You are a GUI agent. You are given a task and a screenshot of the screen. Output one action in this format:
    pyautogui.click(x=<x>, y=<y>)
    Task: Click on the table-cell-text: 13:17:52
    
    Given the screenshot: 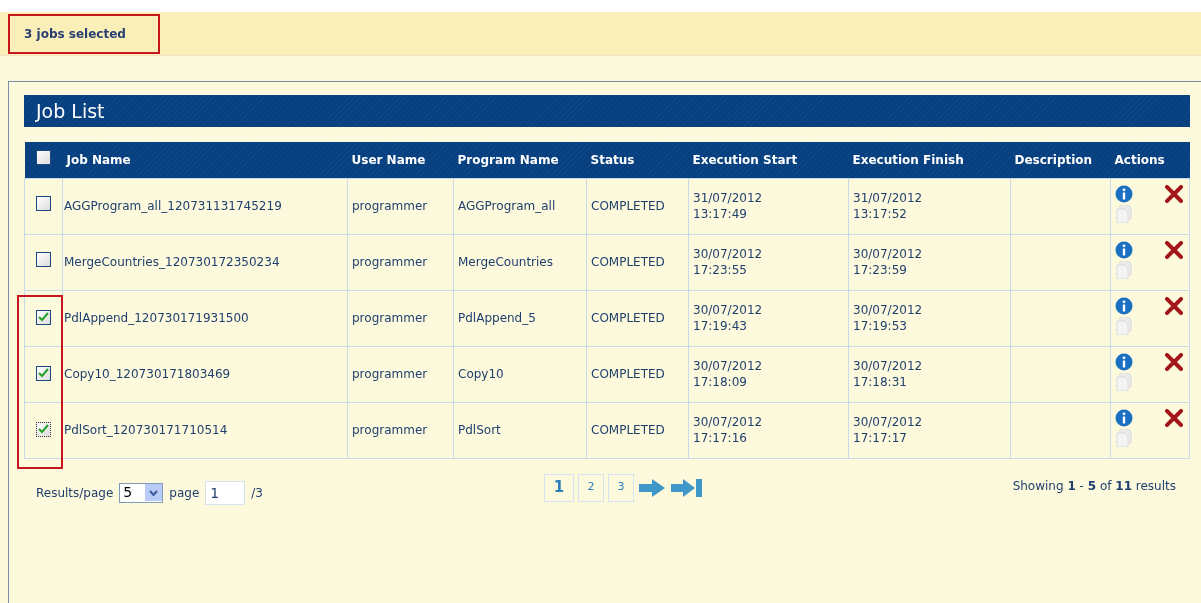 What is the action you would take?
    pyautogui.click(x=880, y=214)
    